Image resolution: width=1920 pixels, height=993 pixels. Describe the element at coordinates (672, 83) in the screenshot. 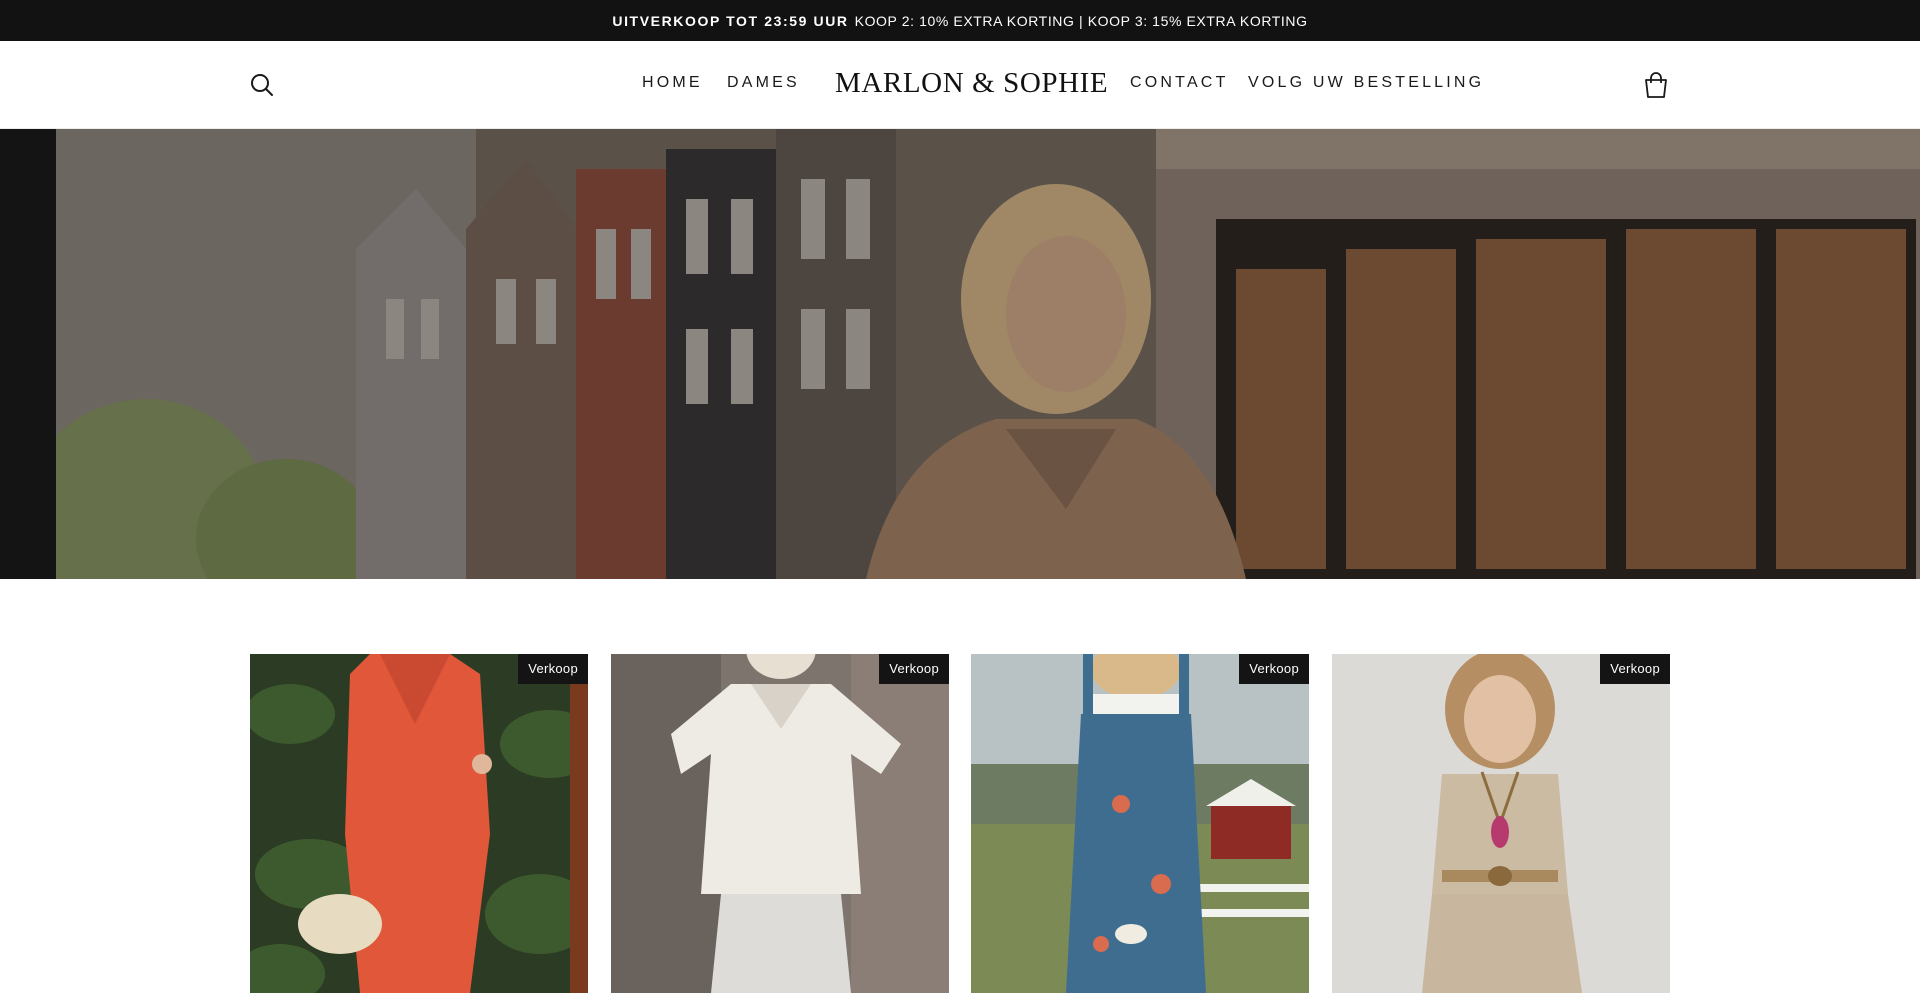

I see `nav-home: HOME` at that location.